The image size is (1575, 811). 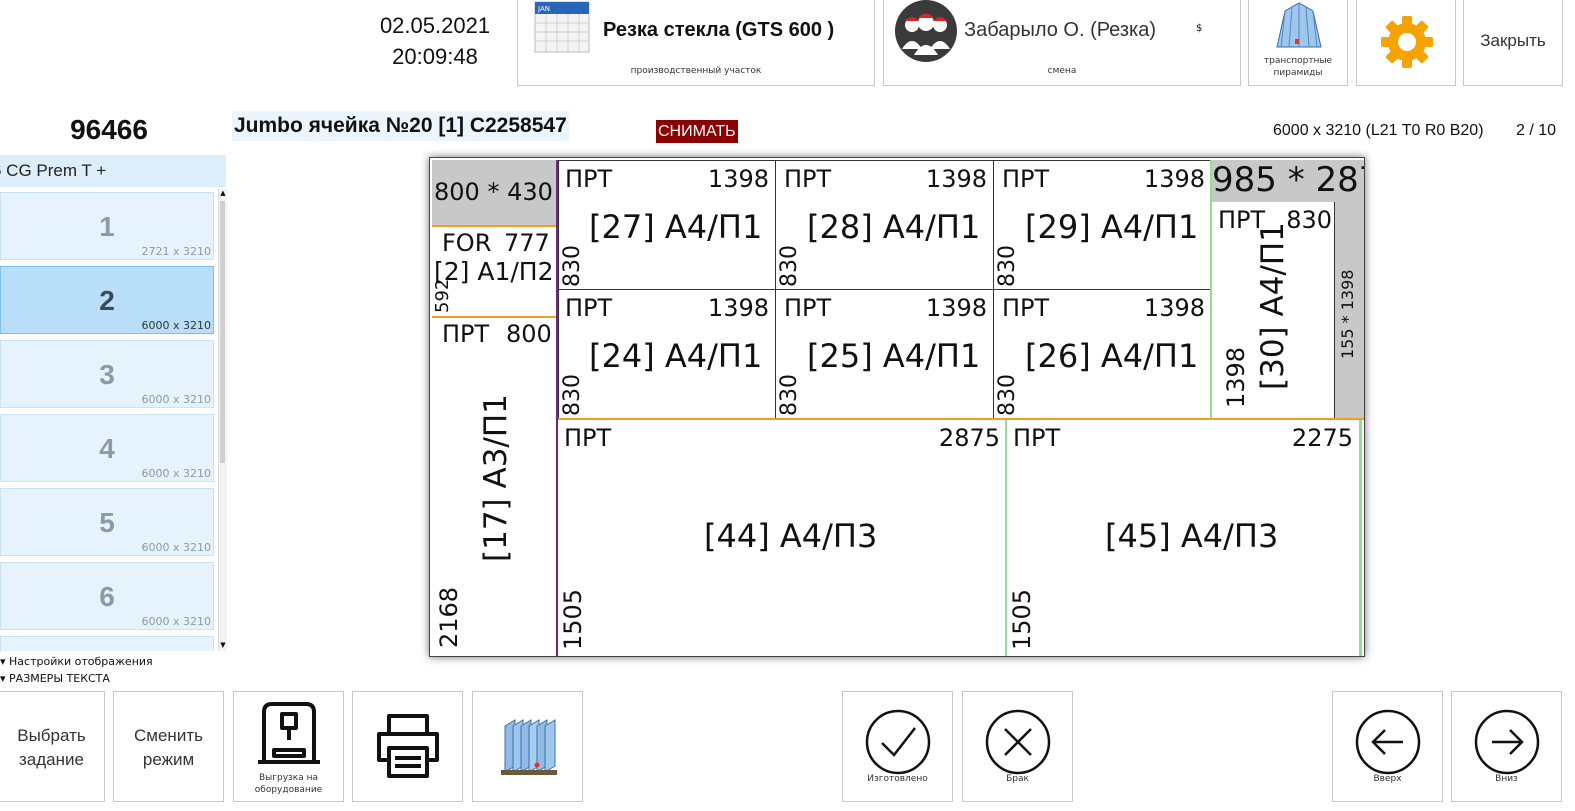 What do you see at coordinates (808, 179) in the screenshot?
I see `piece-28-type: ПРТ` at bounding box center [808, 179].